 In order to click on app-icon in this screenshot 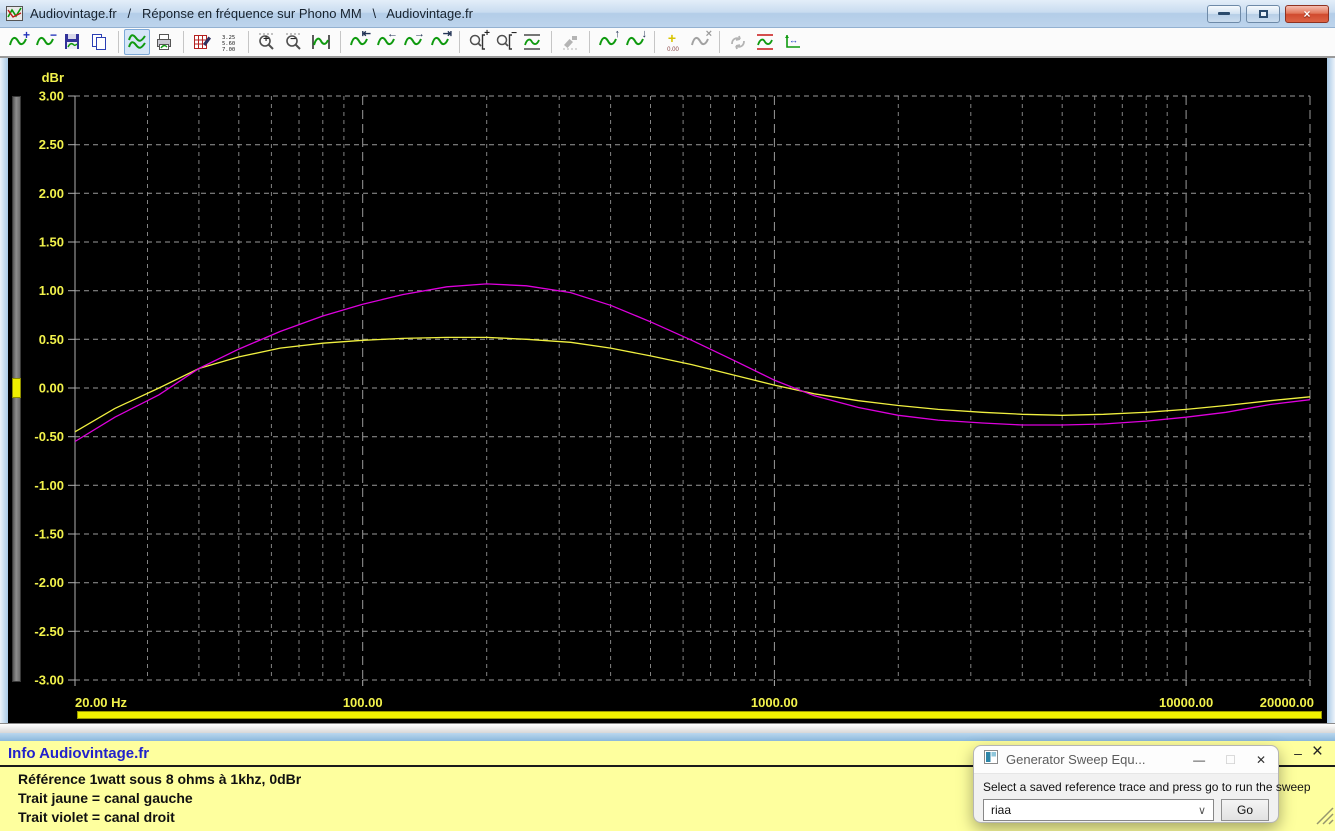, I will do `click(14, 13)`.